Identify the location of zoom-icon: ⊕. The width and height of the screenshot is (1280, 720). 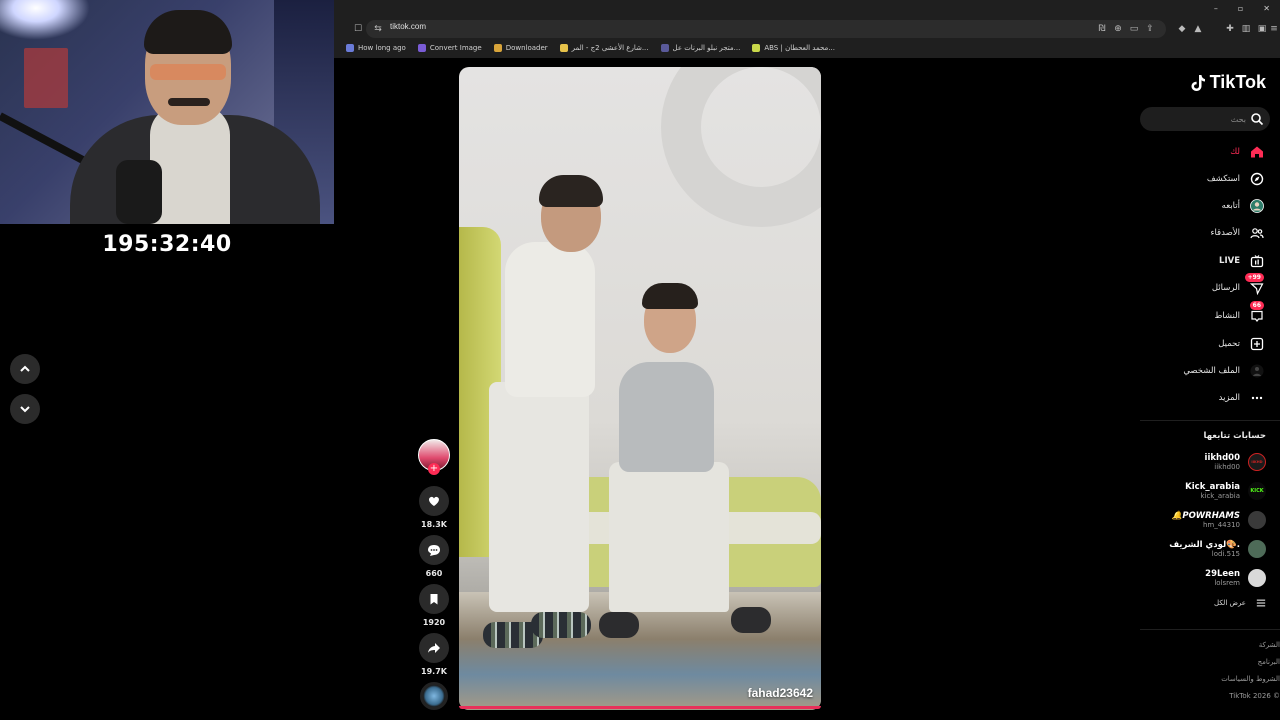
(1118, 29).